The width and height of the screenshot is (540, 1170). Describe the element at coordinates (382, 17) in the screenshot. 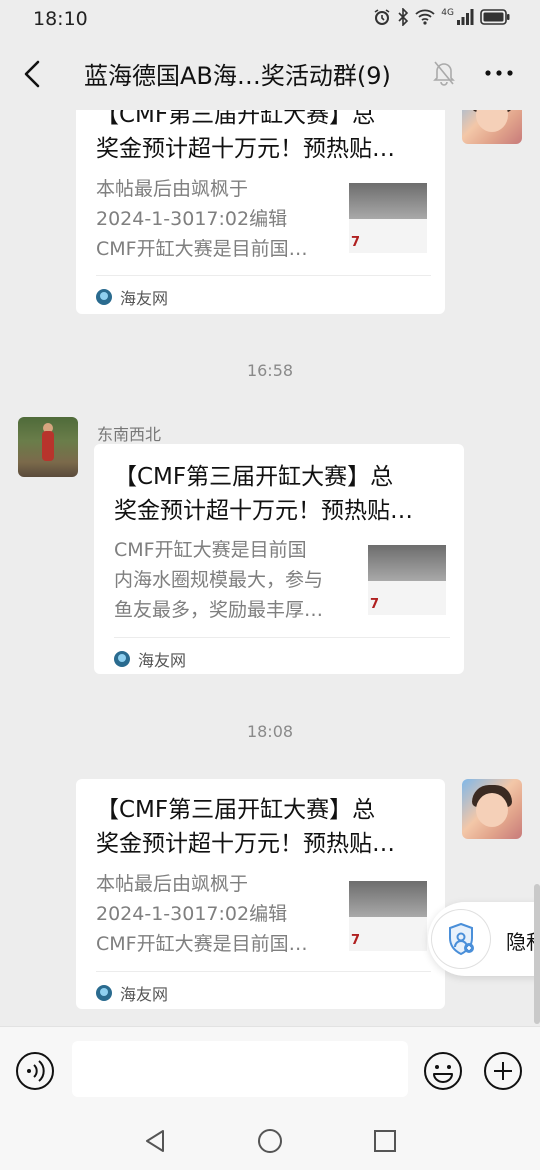

I see `alarm-icon` at that location.